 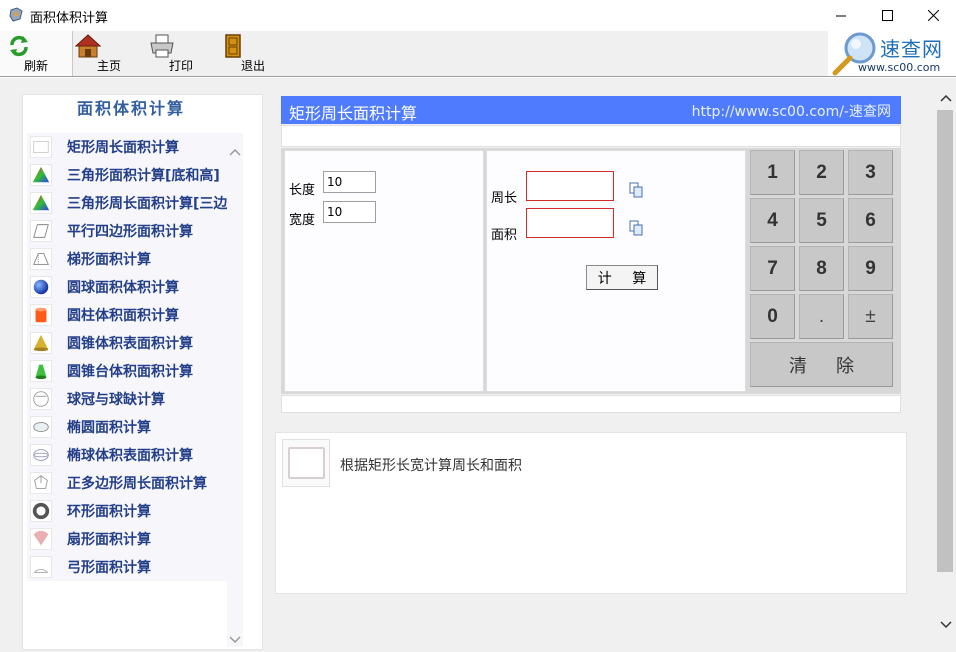 What do you see at coordinates (123, 288) in the screenshot?
I see `sidebar-item-label: 圆球面积体积计算` at bounding box center [123, 288].